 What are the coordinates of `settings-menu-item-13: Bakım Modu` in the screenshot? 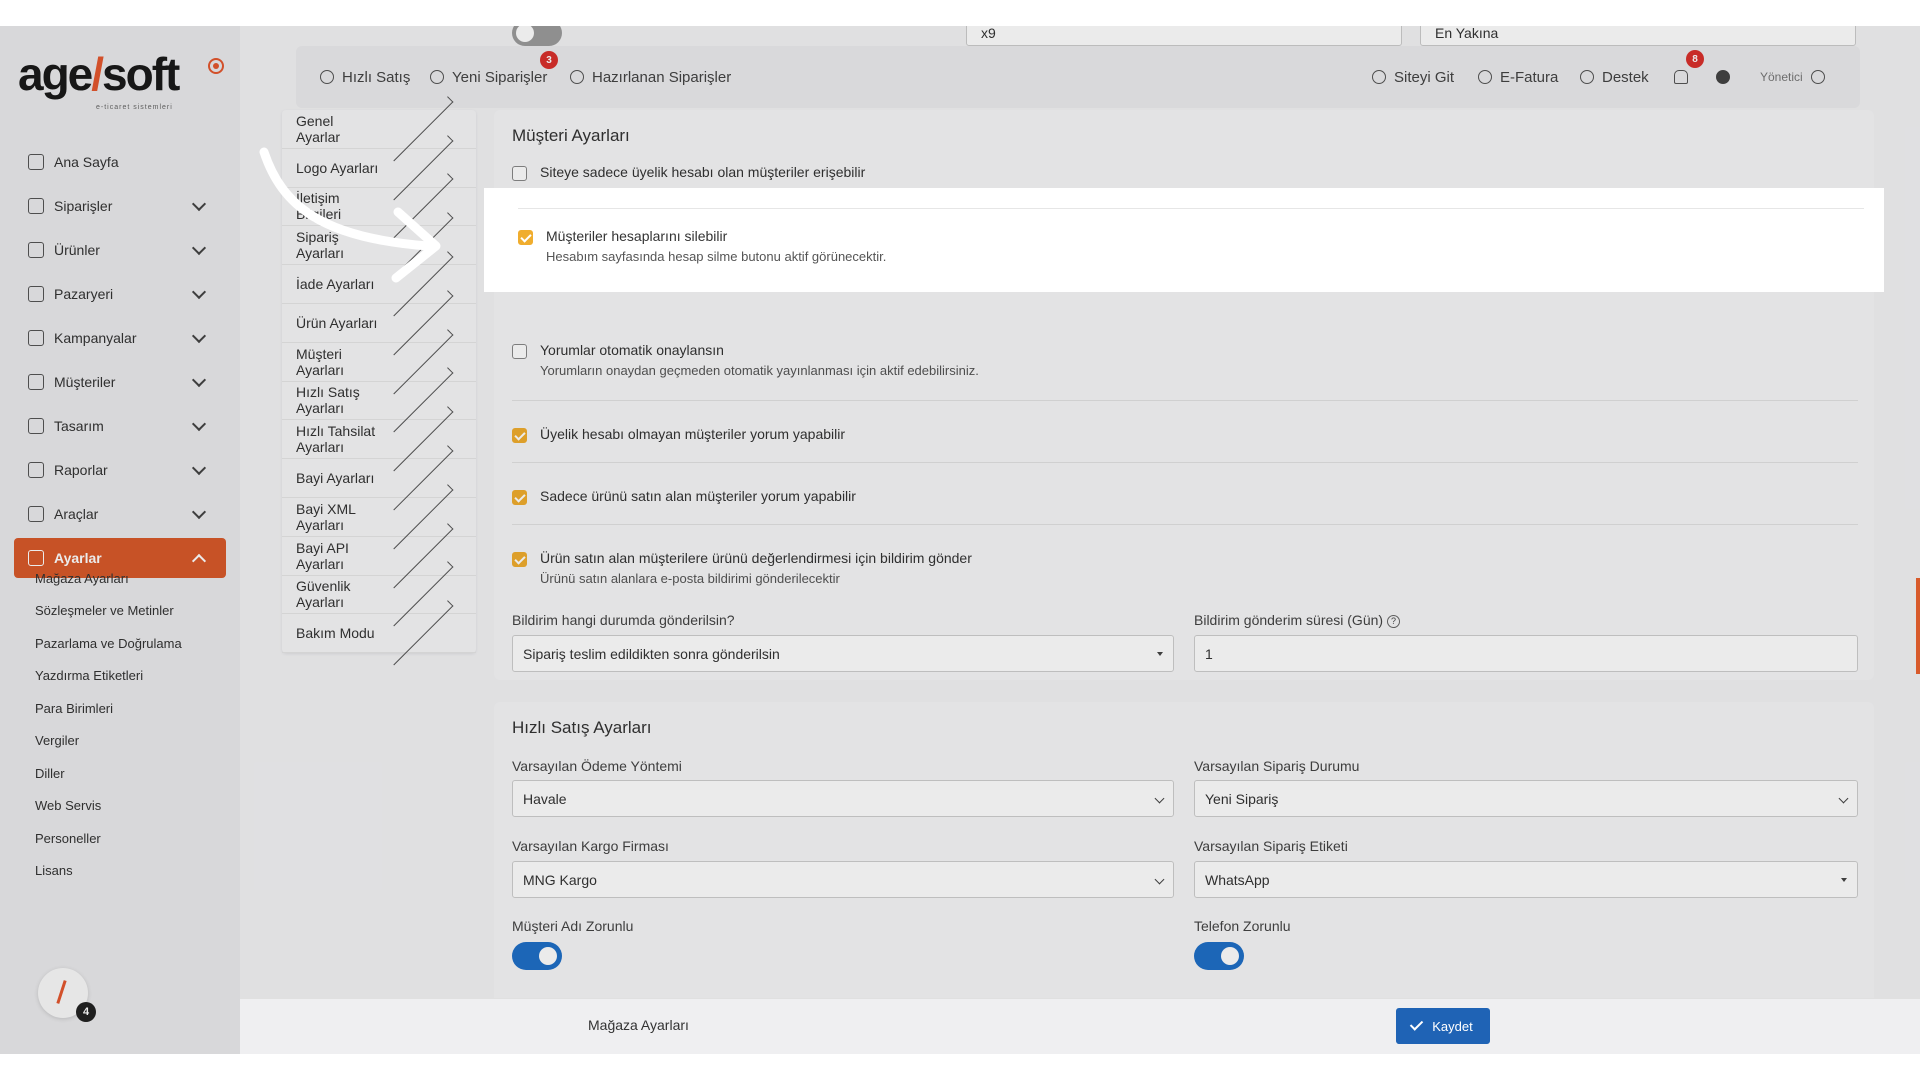 It's located at (379, 633).